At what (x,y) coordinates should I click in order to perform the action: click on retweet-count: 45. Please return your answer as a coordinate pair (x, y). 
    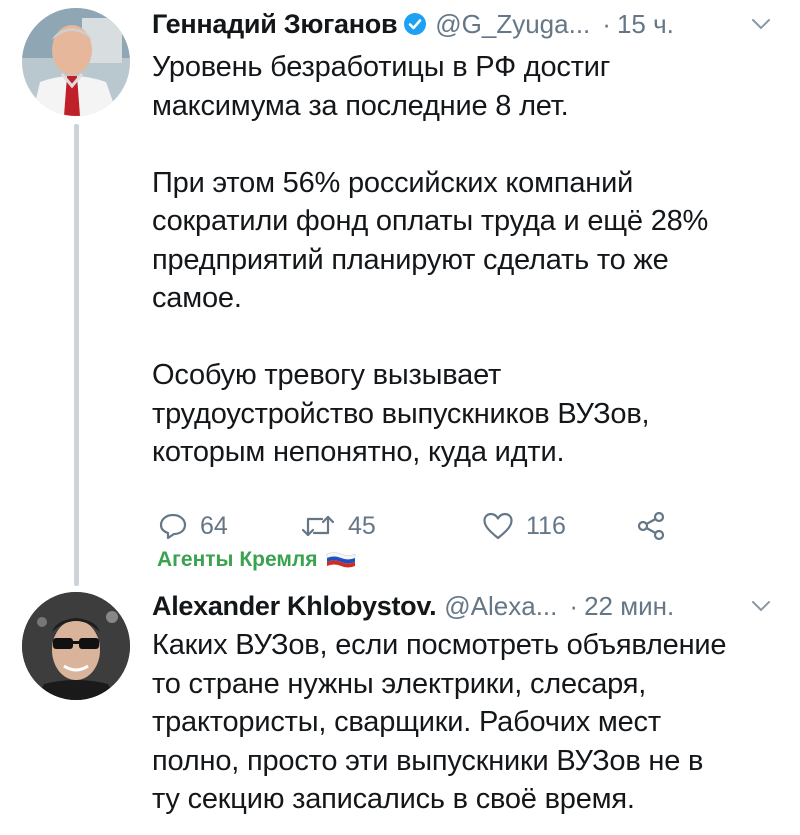
    Looking at the image, I should click on (362, 525).